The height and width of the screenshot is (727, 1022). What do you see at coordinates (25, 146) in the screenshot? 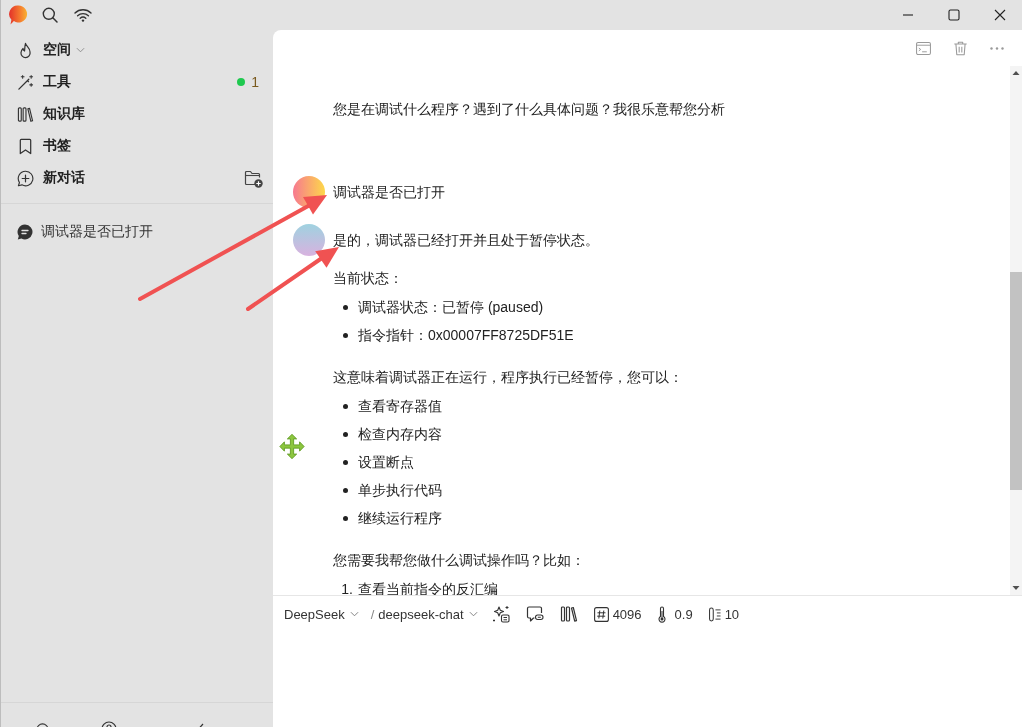
I see `bookmark-icon` at bounding box center [25, 146].